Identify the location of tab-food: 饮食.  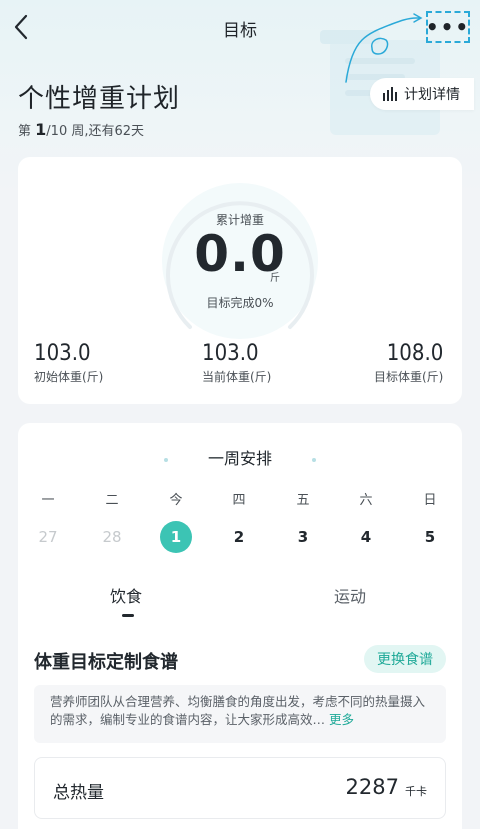
(126, 595).